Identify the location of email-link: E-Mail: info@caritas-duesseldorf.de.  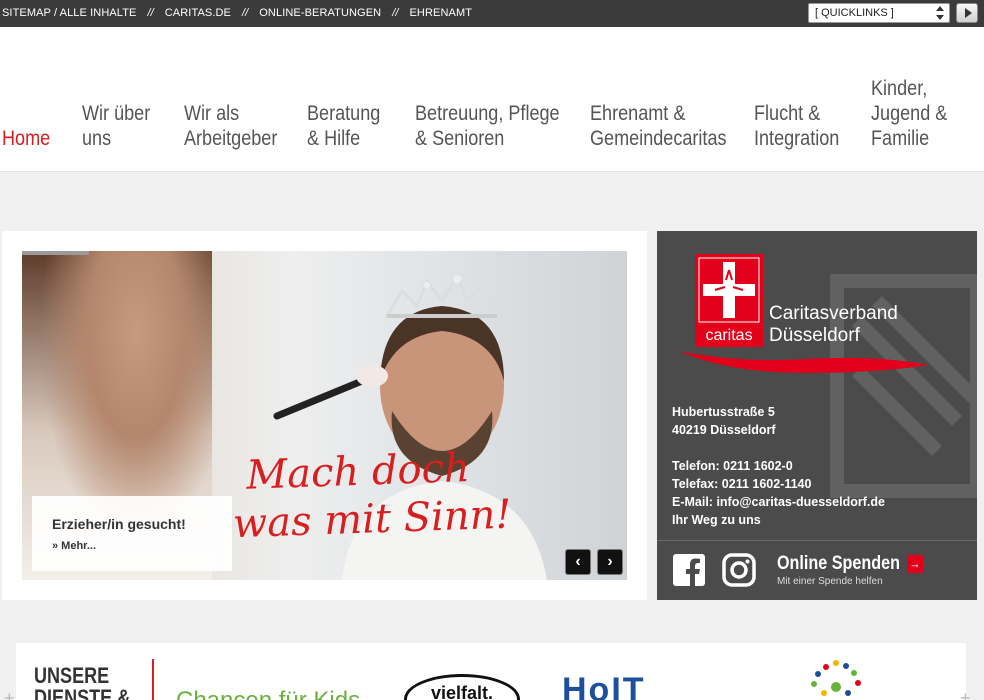
(778, 502).